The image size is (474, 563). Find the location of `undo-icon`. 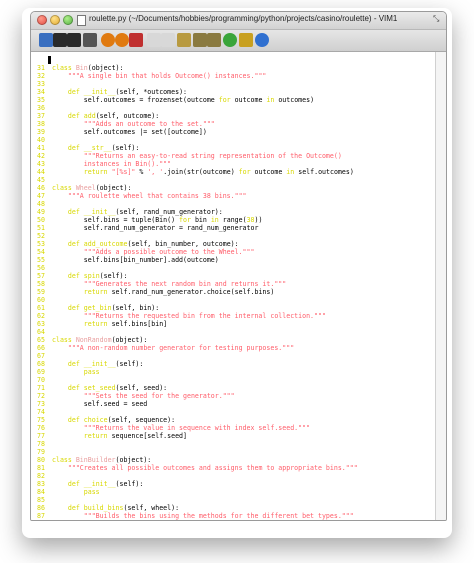

undo-icon is located at coordinates (108, 40).